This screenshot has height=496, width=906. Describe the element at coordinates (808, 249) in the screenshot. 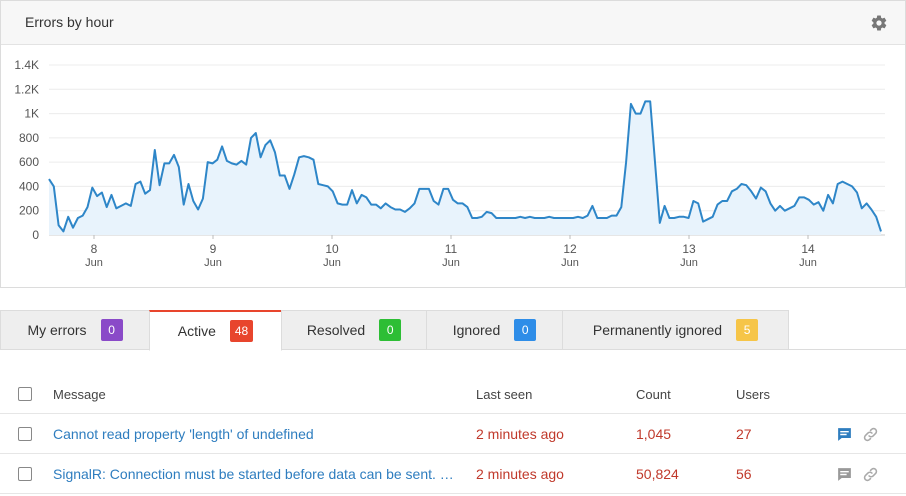

I see `x-tick-day: 14` at that location.